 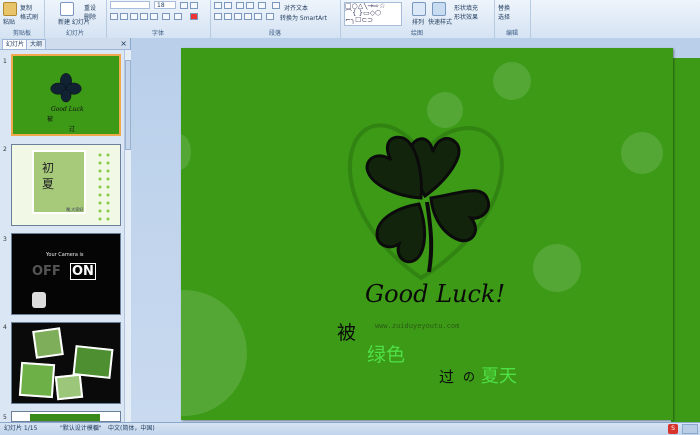 I want to click on quick-styles-icon, so click(x=439, y=9).